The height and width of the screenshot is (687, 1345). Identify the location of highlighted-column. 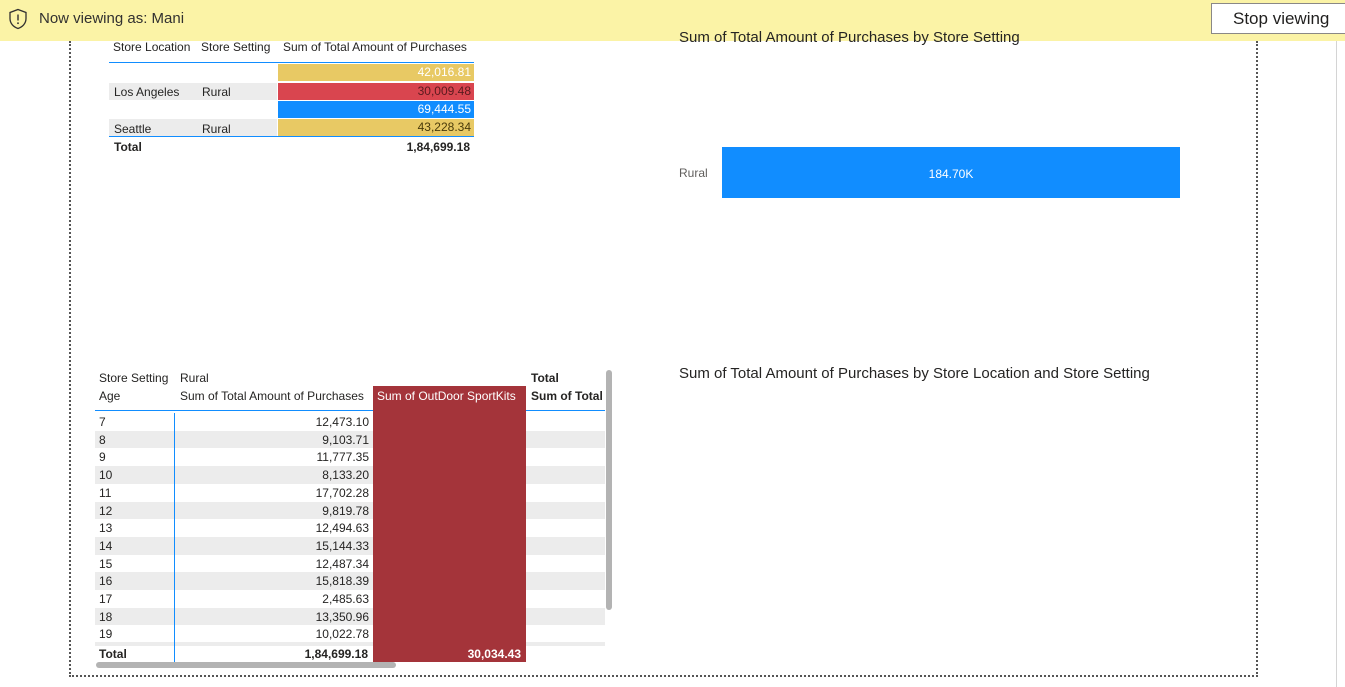
(449, 524).